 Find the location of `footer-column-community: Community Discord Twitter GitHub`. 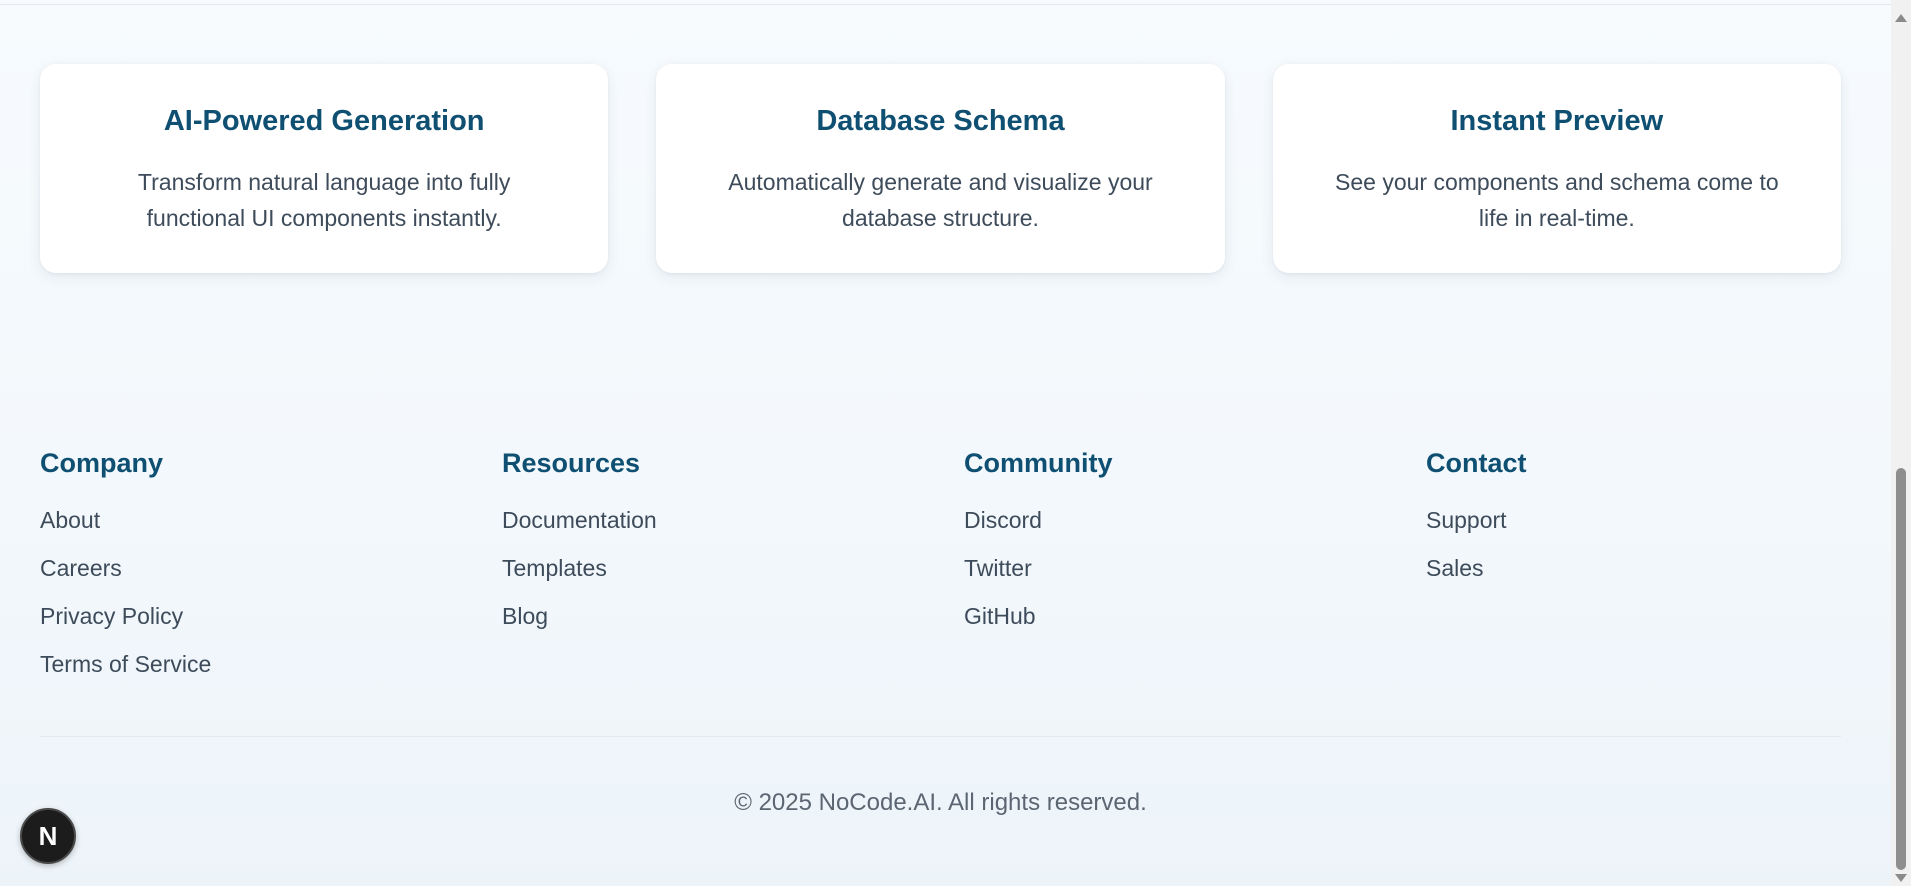

footer-column-community: Community Discord Twitter GitHub is located at coordinates (1195, 571).